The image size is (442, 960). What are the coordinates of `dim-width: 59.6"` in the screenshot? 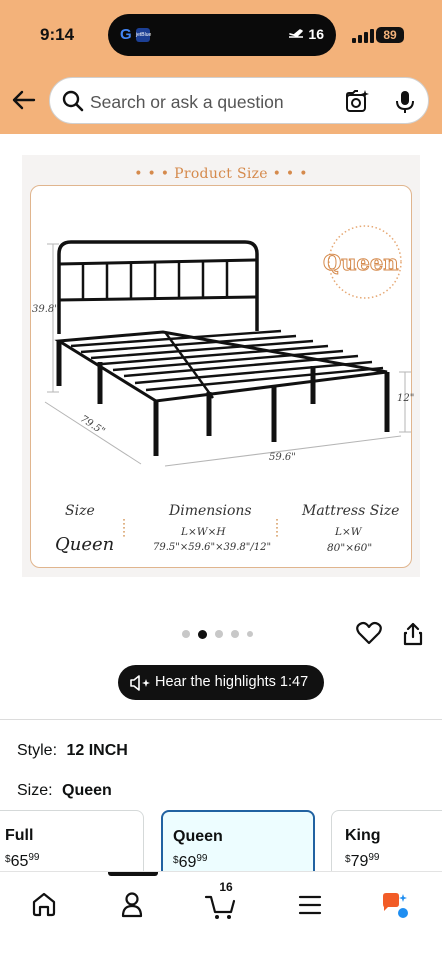 It's located at (282, 457).